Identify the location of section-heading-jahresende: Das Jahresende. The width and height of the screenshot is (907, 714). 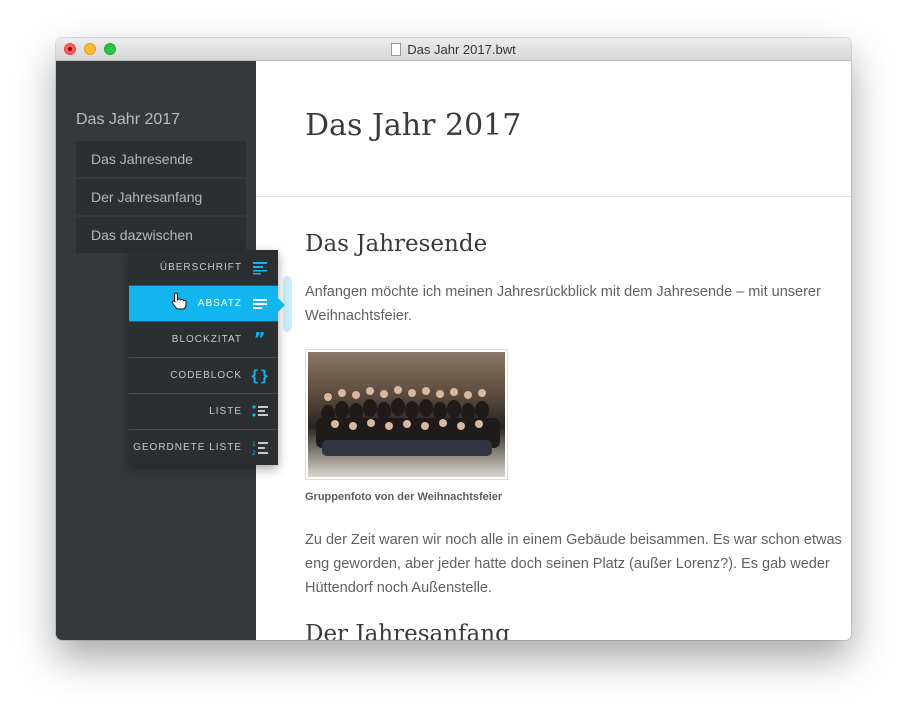
(396, 244).